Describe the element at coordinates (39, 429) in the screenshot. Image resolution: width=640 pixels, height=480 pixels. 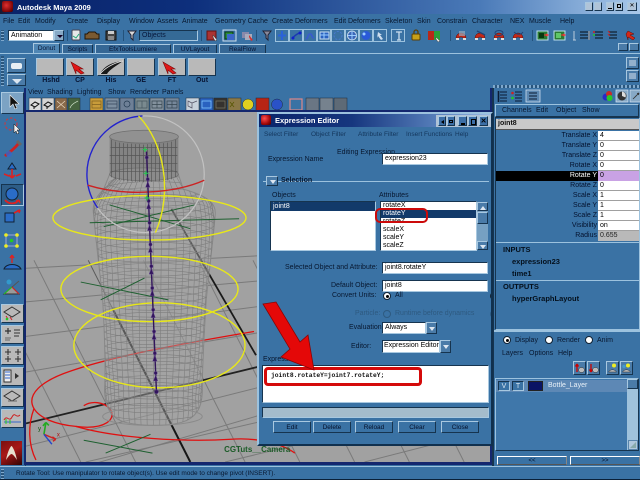
I see `svg-text: y` at that location.